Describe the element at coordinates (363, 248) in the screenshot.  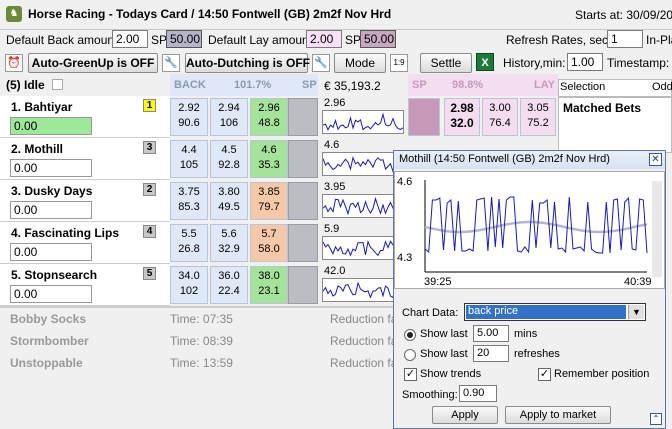
I see `price-sparkline` at that location.